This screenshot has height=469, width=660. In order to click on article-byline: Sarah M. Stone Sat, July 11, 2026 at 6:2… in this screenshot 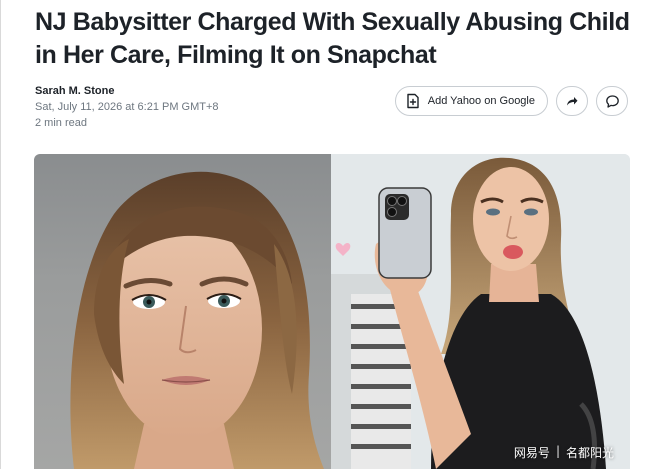, I will do `click(127, 107)`.